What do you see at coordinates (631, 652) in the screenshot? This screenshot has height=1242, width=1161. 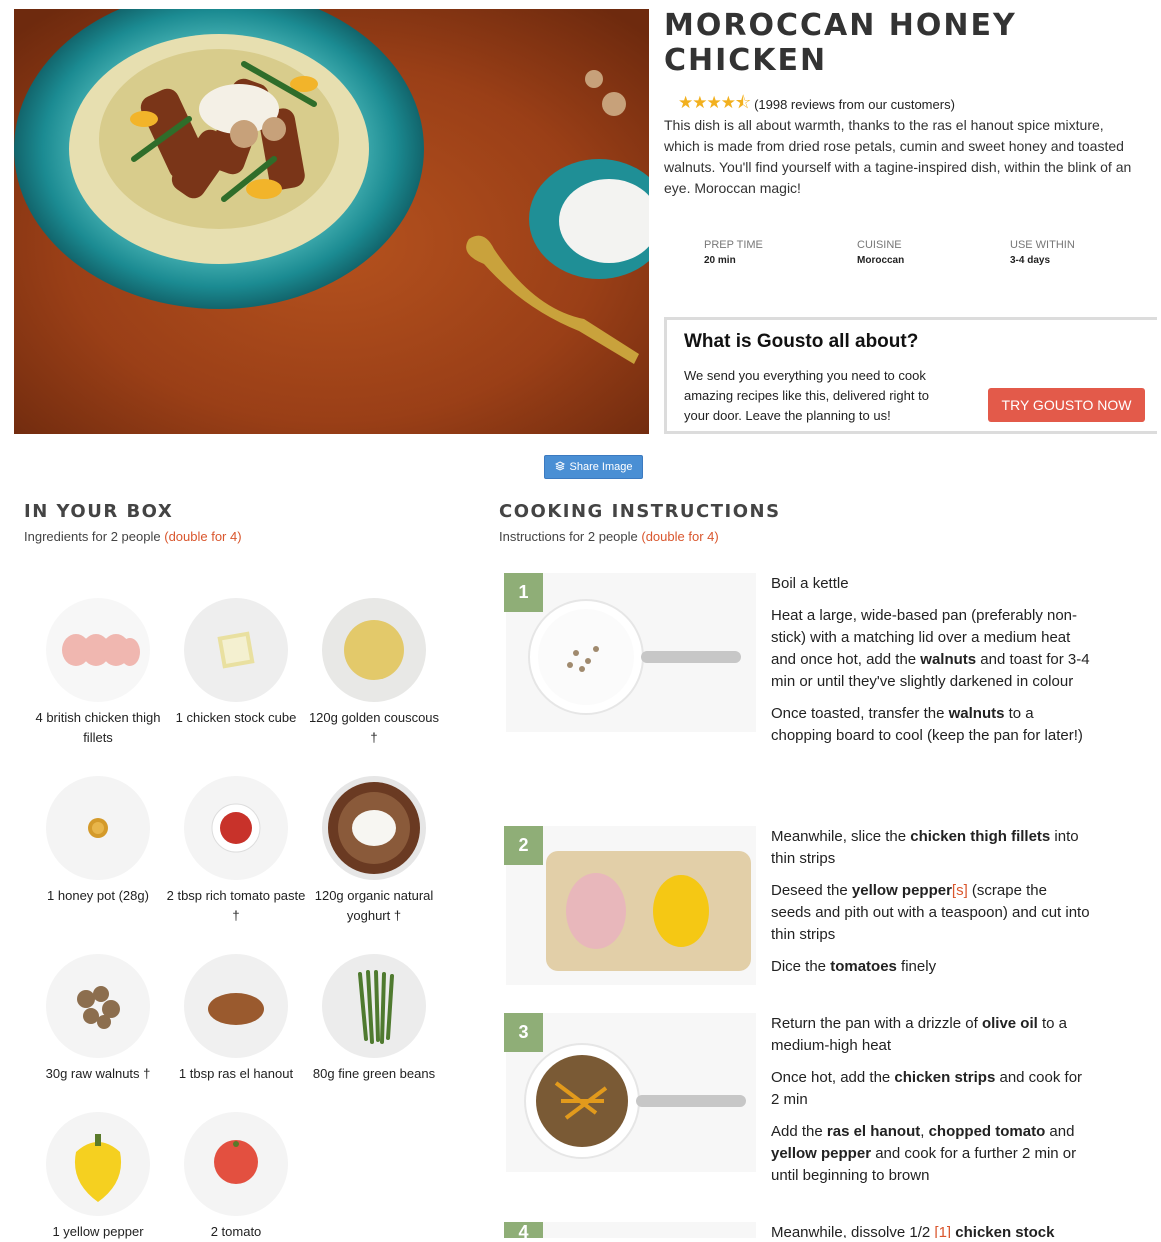 I see `step-1-image` at bounding box center [631, 652].